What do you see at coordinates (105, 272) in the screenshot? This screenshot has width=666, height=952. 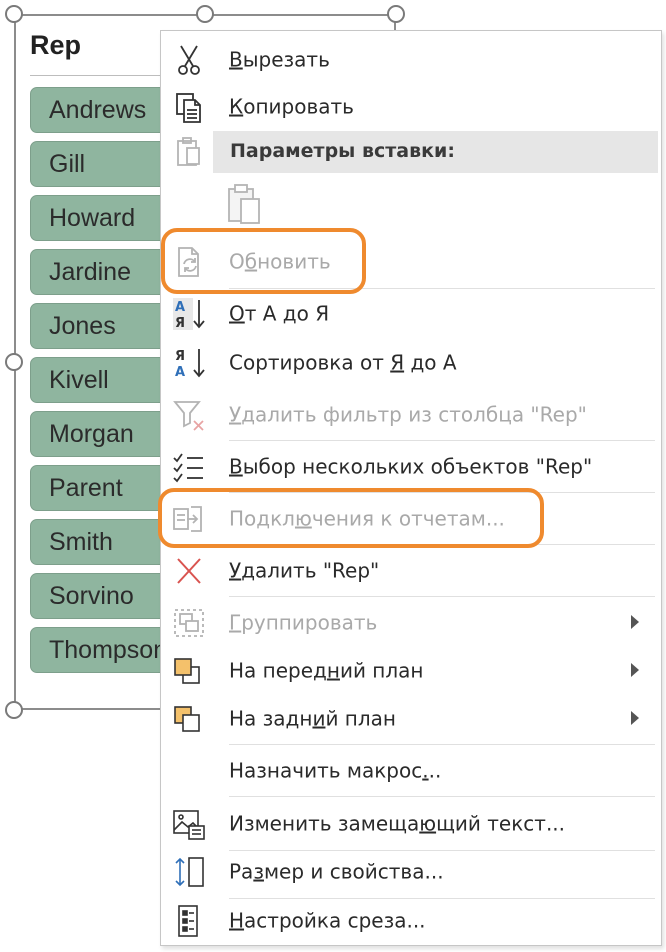 I see `slicer-item: Jardine` at bounding box center [105, 272].